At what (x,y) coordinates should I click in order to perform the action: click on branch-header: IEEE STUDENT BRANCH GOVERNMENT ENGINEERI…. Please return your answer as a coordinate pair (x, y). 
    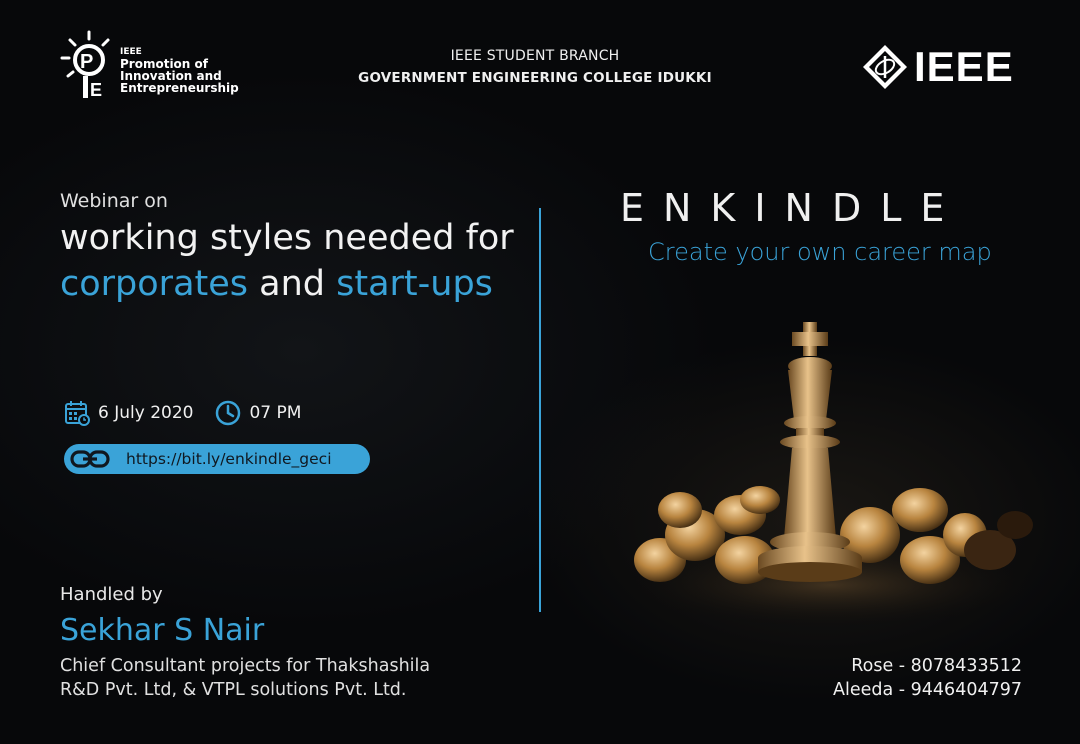
    Looking at the image, I should click on (535, 67).